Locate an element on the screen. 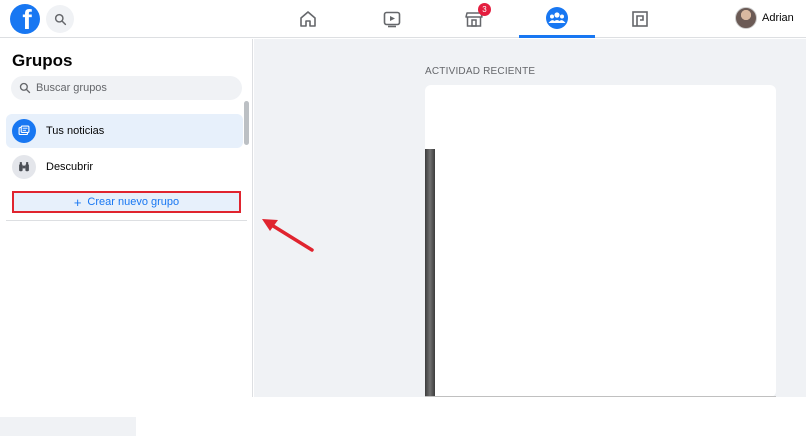  media-placeholder is located at coordinates (430, 273).